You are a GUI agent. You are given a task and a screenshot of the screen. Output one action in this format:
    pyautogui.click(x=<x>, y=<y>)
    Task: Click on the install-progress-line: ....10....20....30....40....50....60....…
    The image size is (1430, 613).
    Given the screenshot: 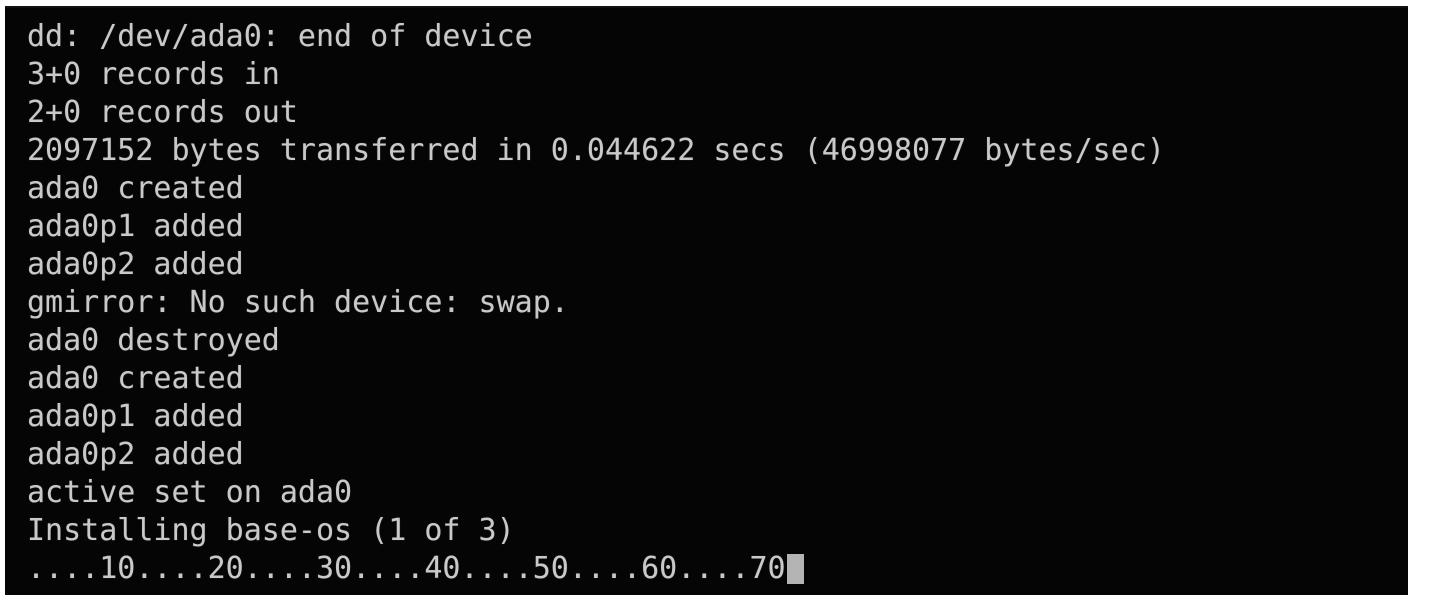 What is the action you would take?
    pyautogui.click(x=717, y=569)
    